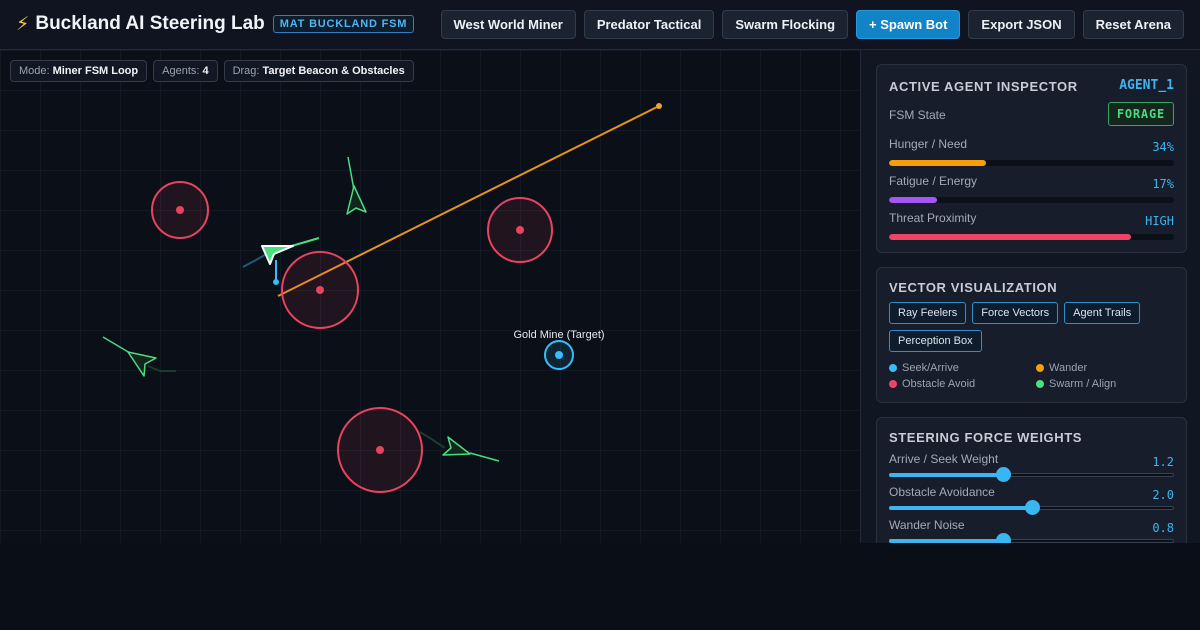 This screenshot has height=630, width=1200. What do you see at coordinates (1102, 313) in the screenshot?
I see `agent-trails-toggle: Agent Trails` at bounding box center [1102, 313].